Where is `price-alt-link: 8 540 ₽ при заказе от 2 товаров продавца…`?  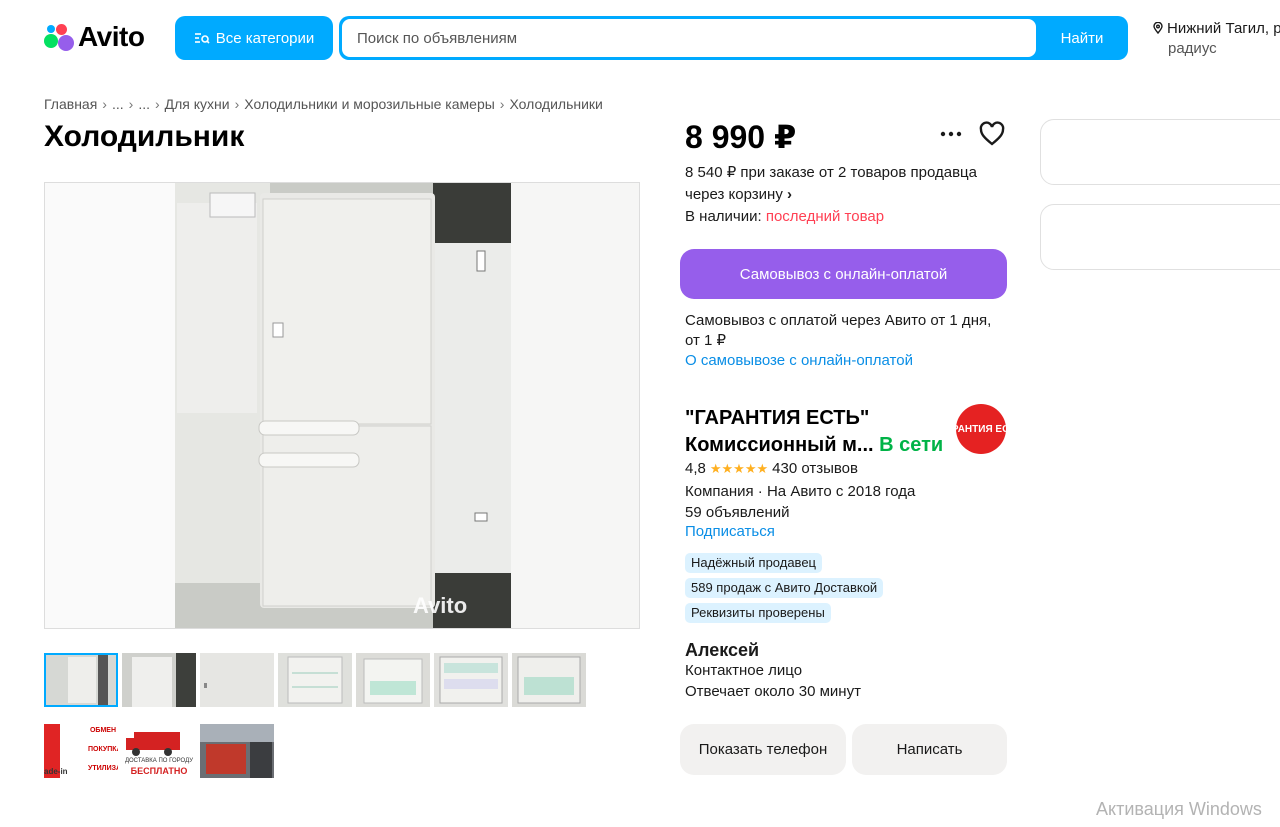 price-alt-link: 8 540 ₽ при заказе от 2 товаров продавца… is located at coordinates (840, 184).